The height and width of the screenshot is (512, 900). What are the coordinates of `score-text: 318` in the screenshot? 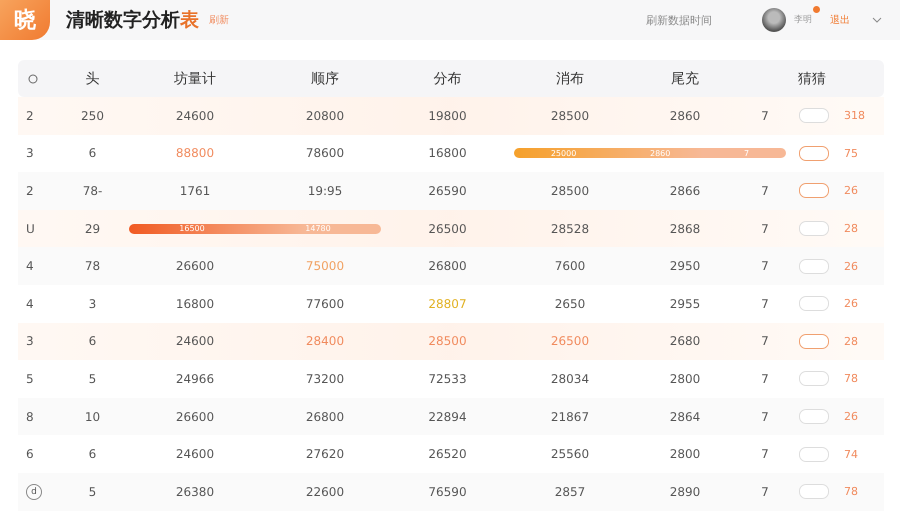 It's located at (854, 115).